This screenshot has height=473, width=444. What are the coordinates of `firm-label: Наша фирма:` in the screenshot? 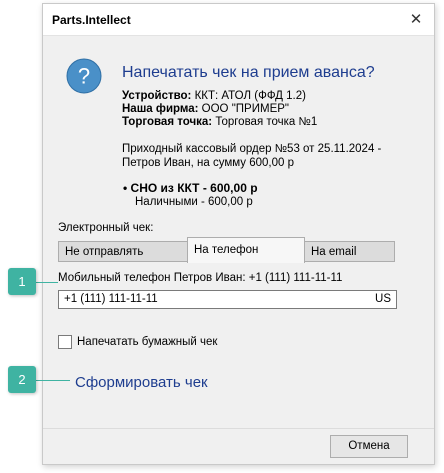 It's located at (160, 109).